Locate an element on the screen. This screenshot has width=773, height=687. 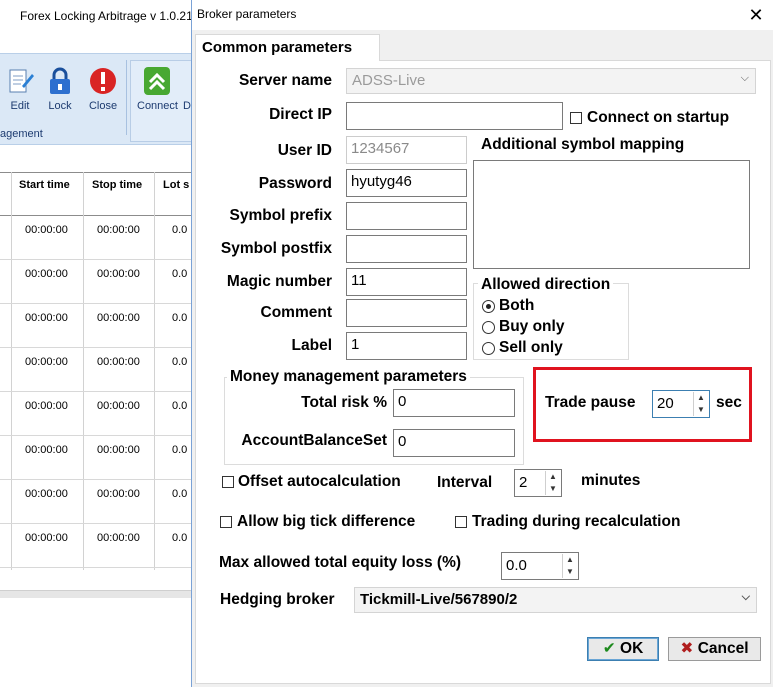
total-risk-label: Total risk % is located at coordinates (344, 402).